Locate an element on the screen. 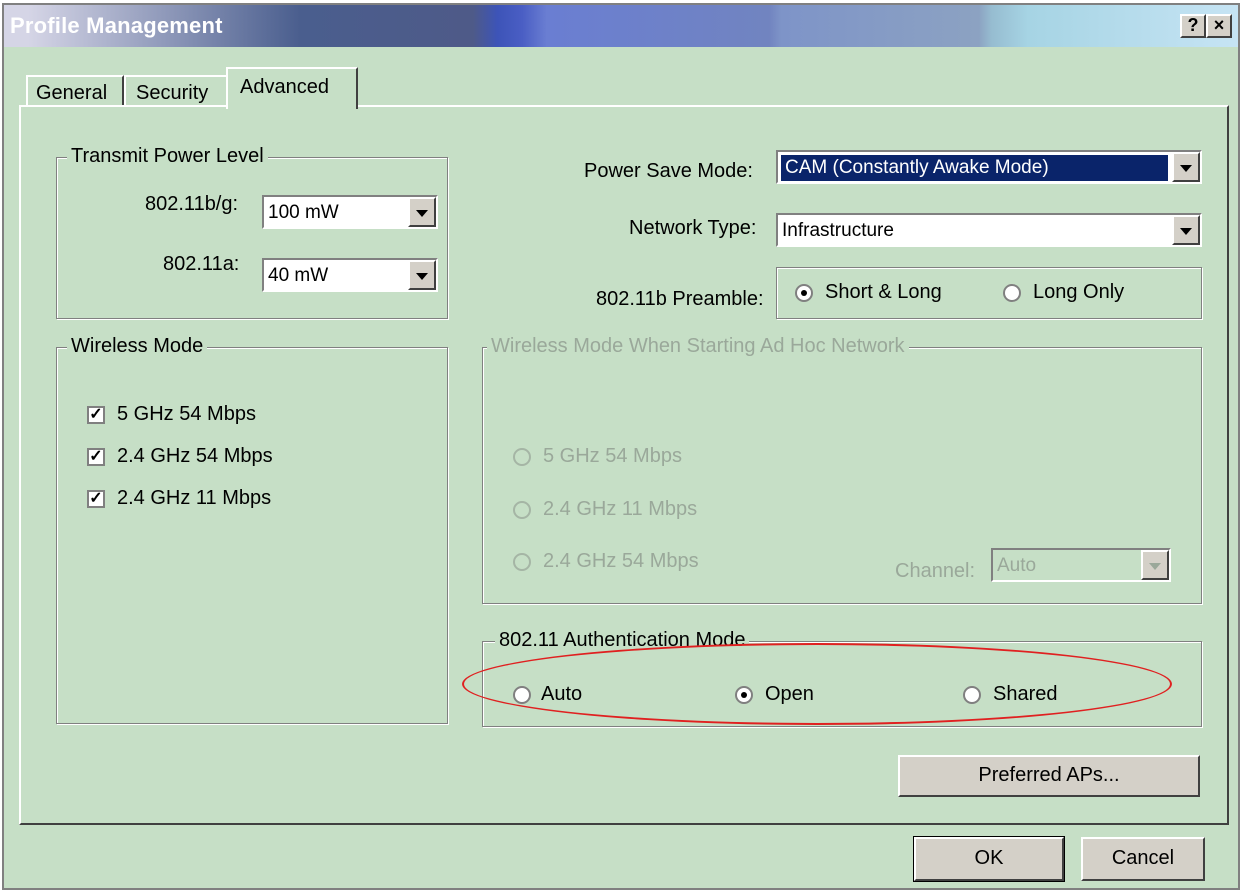 The width and height of the screenshot is (1255, 893). cancel-button: Cancel is located at coordinates (1143, 859).